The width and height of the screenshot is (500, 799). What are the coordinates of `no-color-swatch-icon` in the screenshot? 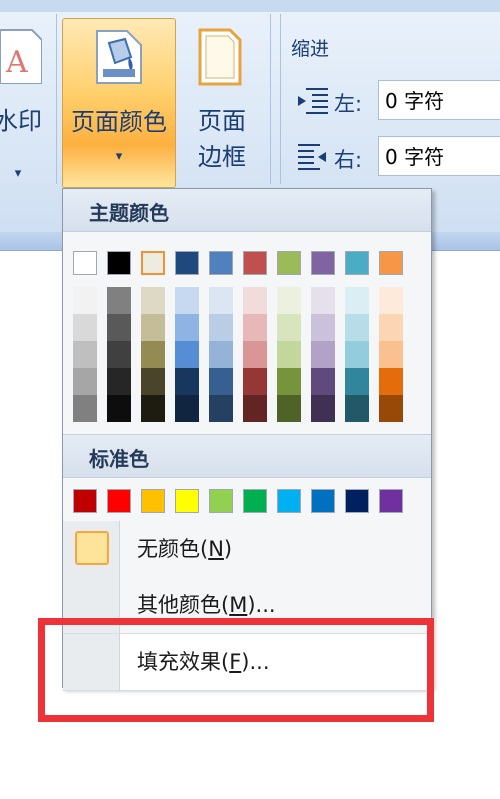 It's located at (92, 548).